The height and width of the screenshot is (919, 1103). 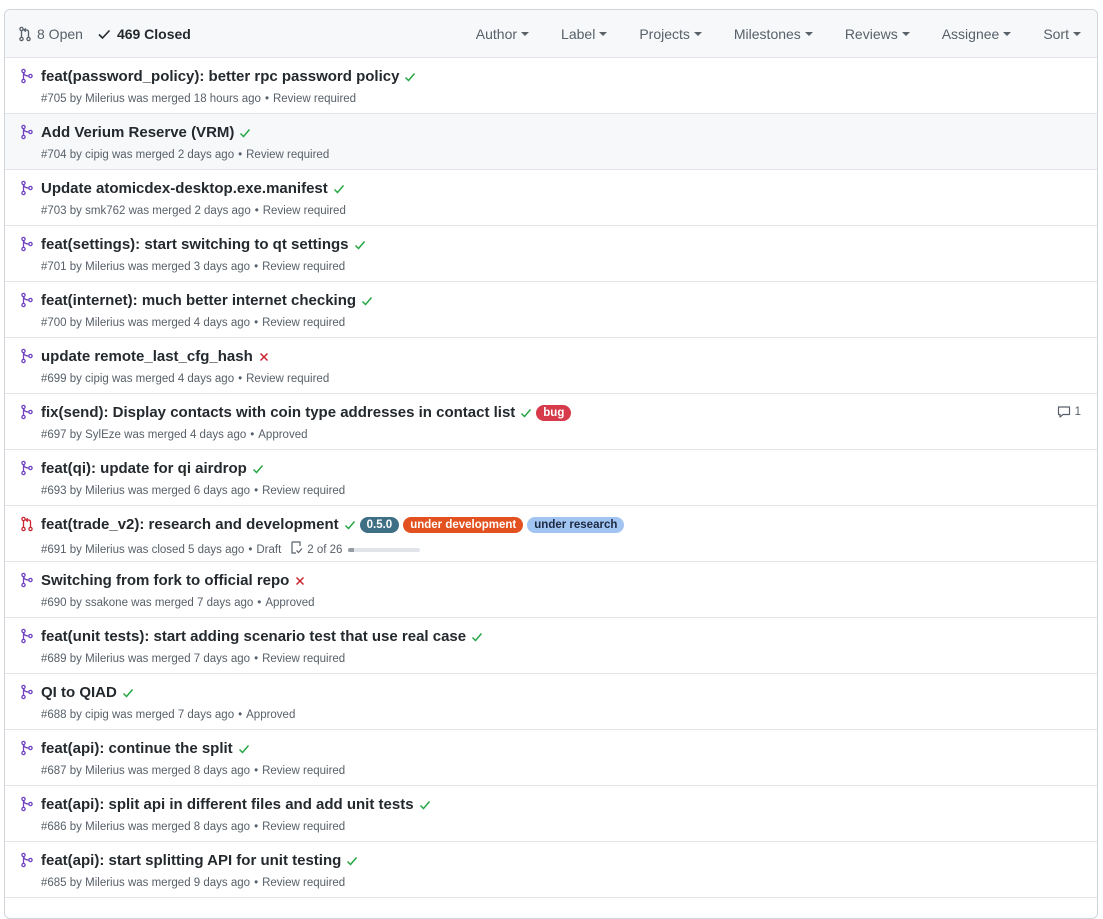 I want to click on filter-label-dropdown: Label, so click(x=584, y=34).